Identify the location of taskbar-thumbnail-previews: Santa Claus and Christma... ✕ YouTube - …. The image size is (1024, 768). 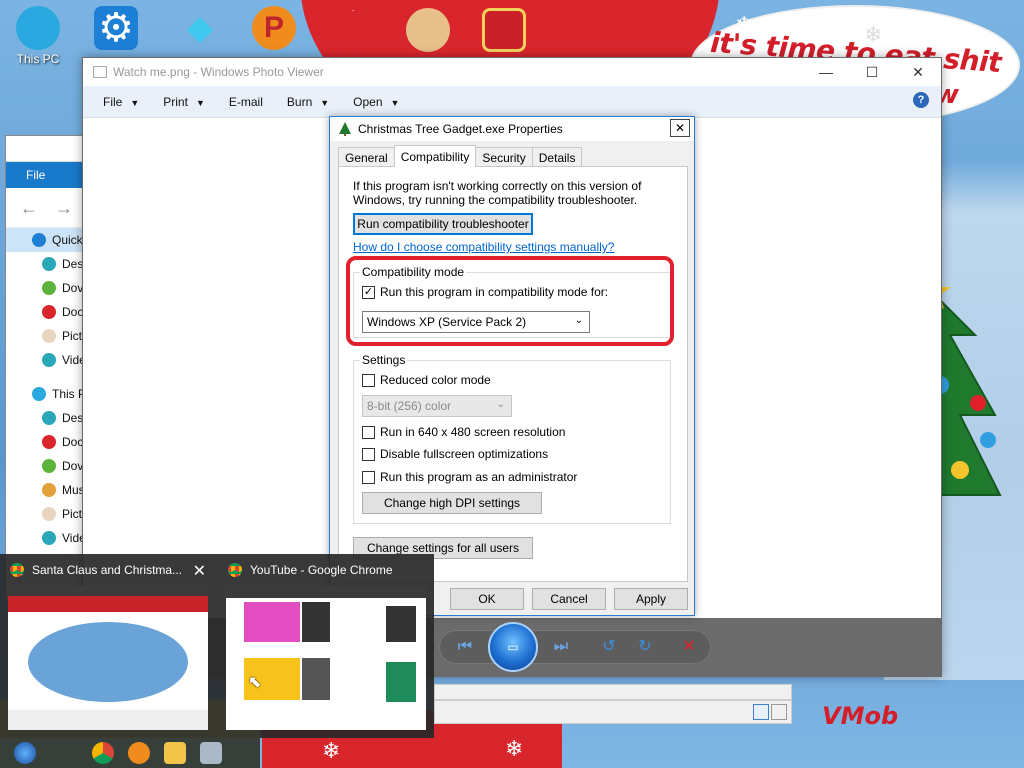
(217, 646).